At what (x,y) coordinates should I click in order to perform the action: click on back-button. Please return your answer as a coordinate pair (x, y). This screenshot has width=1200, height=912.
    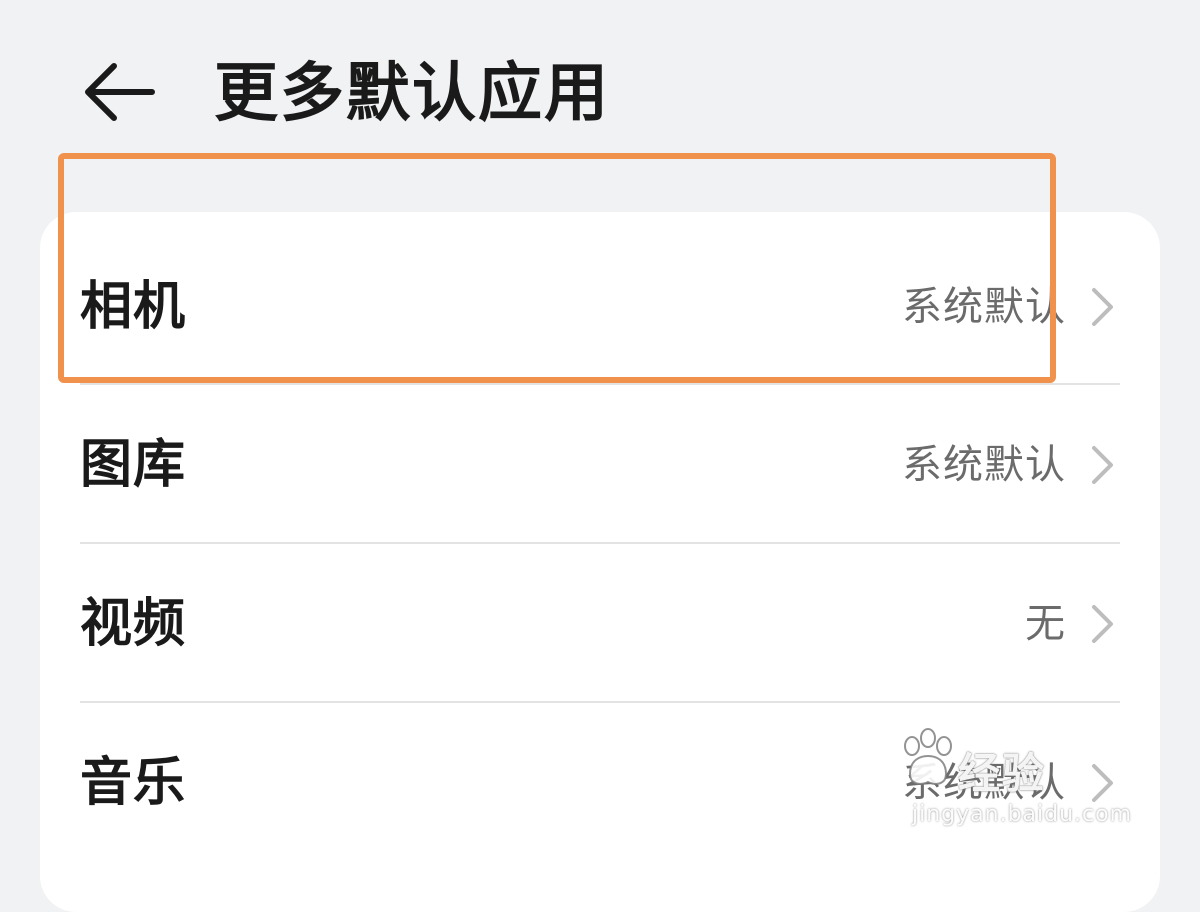
    Looking at the image, I should click on (120, 92).